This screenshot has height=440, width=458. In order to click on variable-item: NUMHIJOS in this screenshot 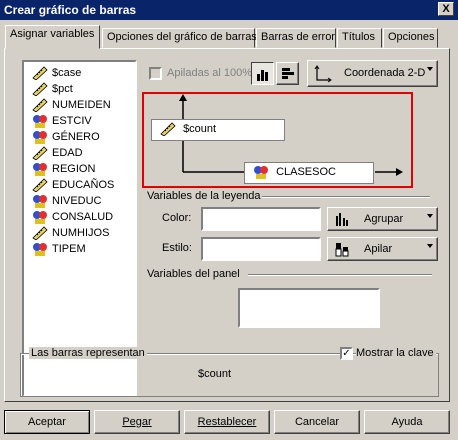, I will do `click(70, 234)`.